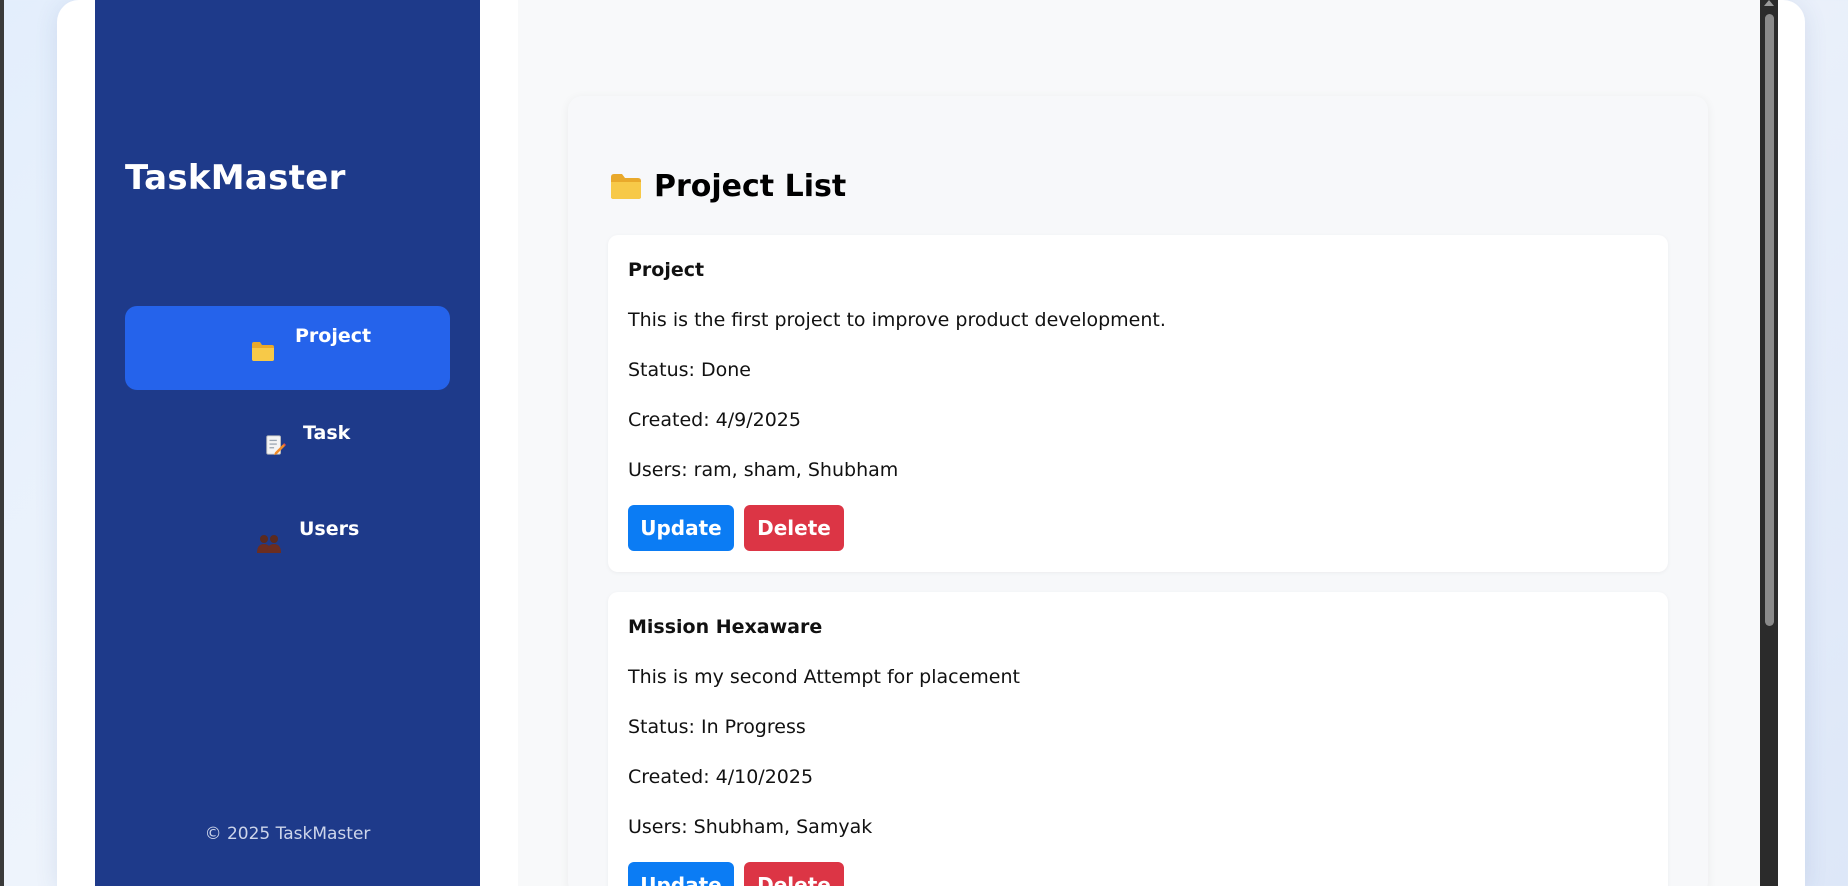 The height and width of the screenshot is (886, 1848). Describe the element at coordinates (717, 727) in the screenshot. I see `project-status: Status: In Progress` at that location.